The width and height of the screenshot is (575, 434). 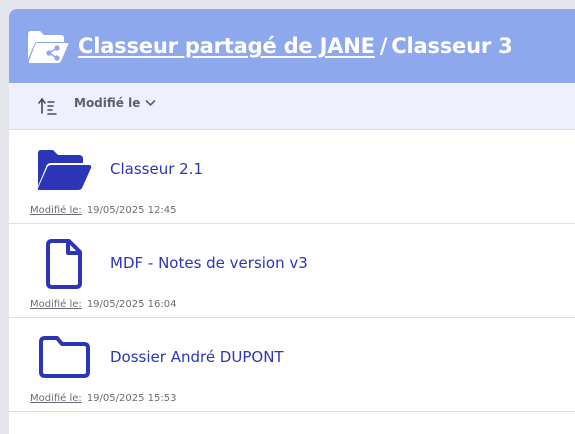 I want to click on item-name: Classeur 2.1, so click(x=156, y=169).